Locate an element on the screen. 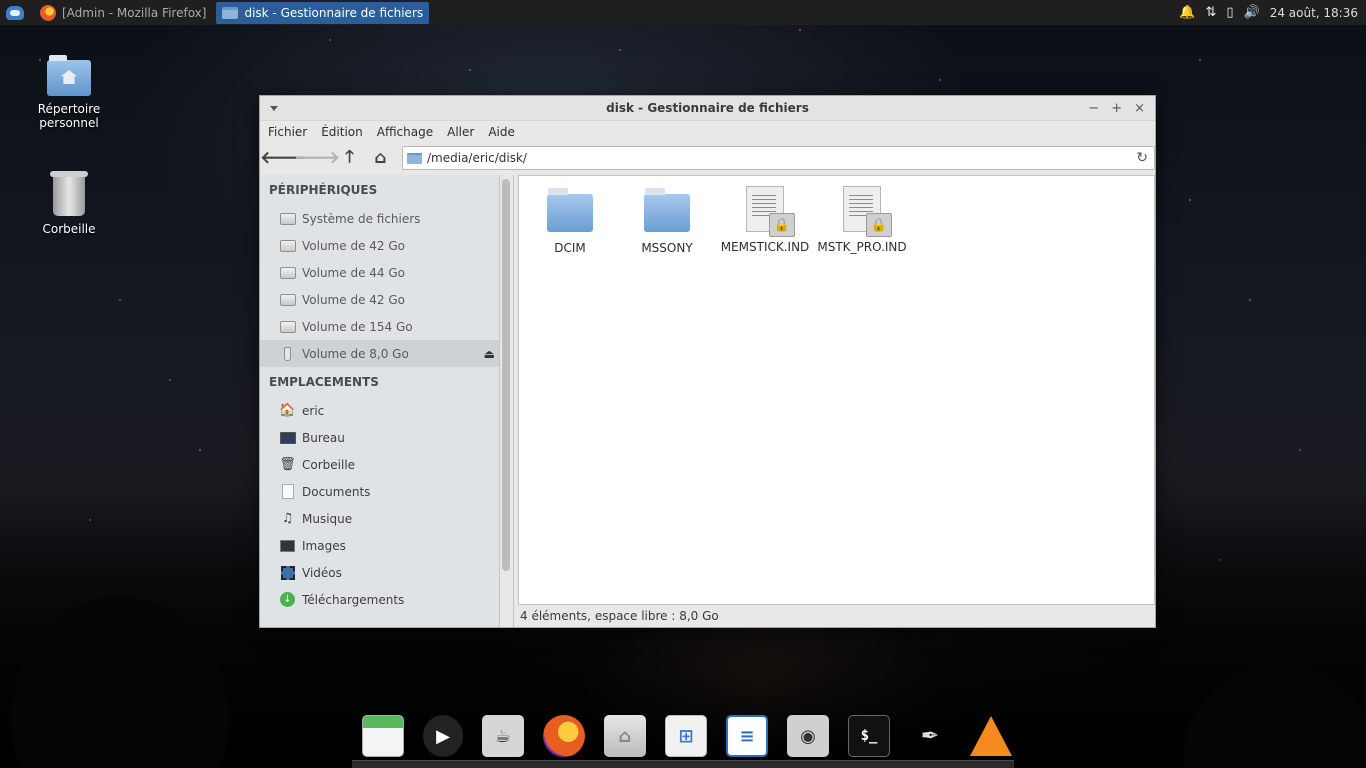 This screenshot has height=768, width=1366. menubar: Fichier Édition Affichage Aller Aide is located at coordinates (707, 132).